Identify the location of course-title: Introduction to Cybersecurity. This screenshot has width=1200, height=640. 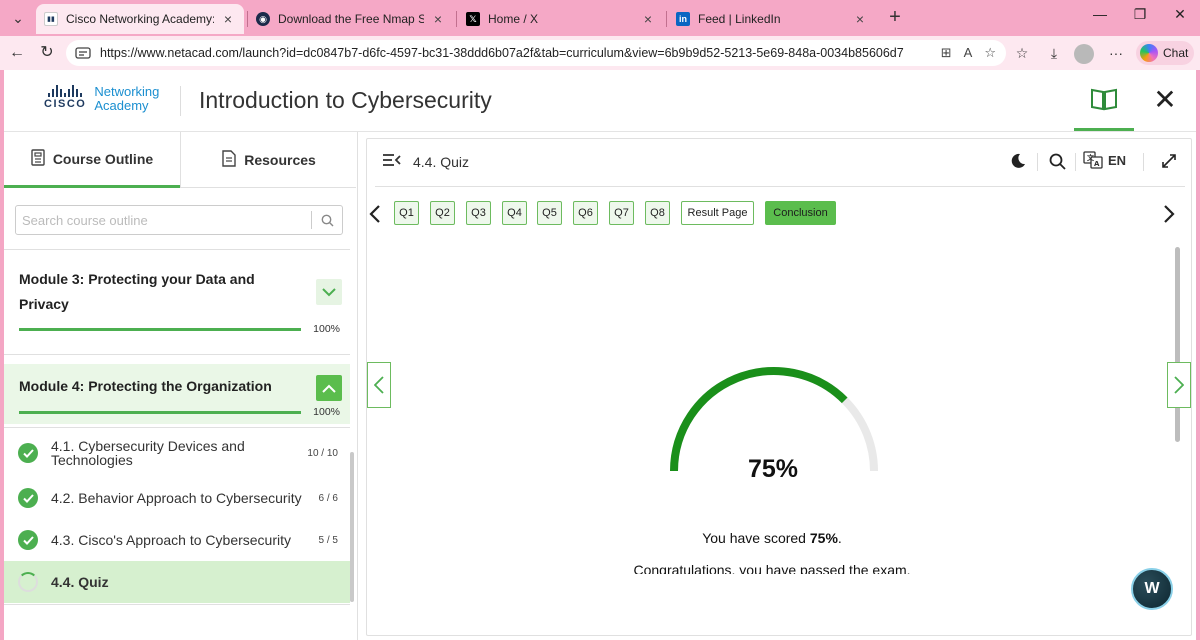
(345, 100).